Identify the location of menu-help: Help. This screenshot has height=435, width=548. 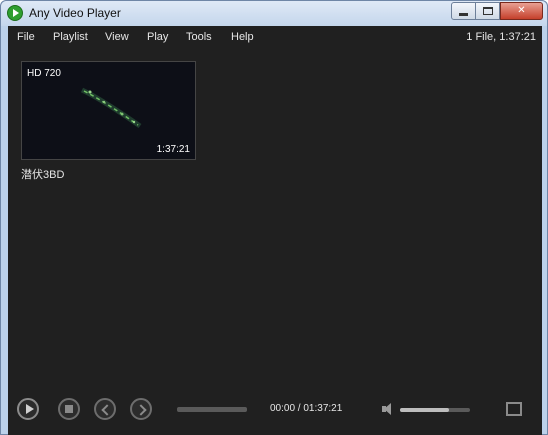
(242, 37).